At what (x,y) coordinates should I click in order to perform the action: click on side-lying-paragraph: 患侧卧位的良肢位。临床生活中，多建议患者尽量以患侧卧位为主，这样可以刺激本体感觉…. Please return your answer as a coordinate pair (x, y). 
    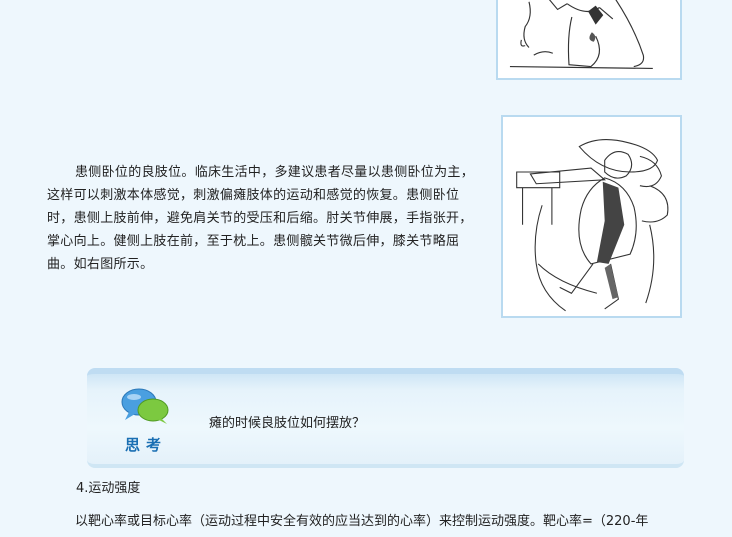
    Looking at the image, I should click on (261, 218).